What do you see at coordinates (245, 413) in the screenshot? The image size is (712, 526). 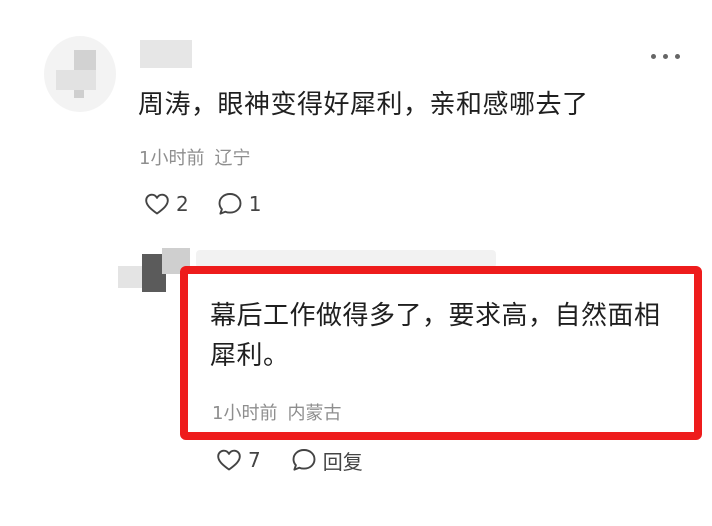 I see `reply-time: 1小时前` at bounding box center [245, 413].